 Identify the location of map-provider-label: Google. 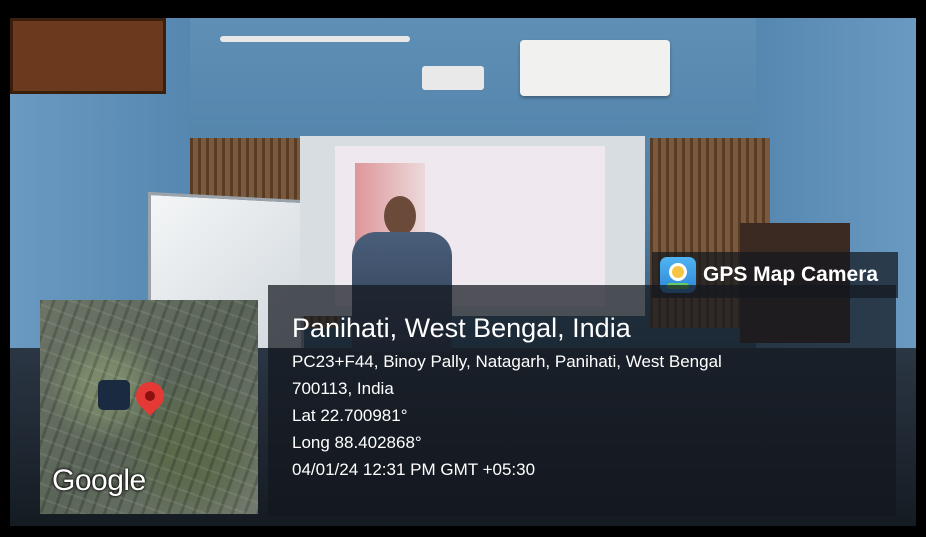
(99, 480).